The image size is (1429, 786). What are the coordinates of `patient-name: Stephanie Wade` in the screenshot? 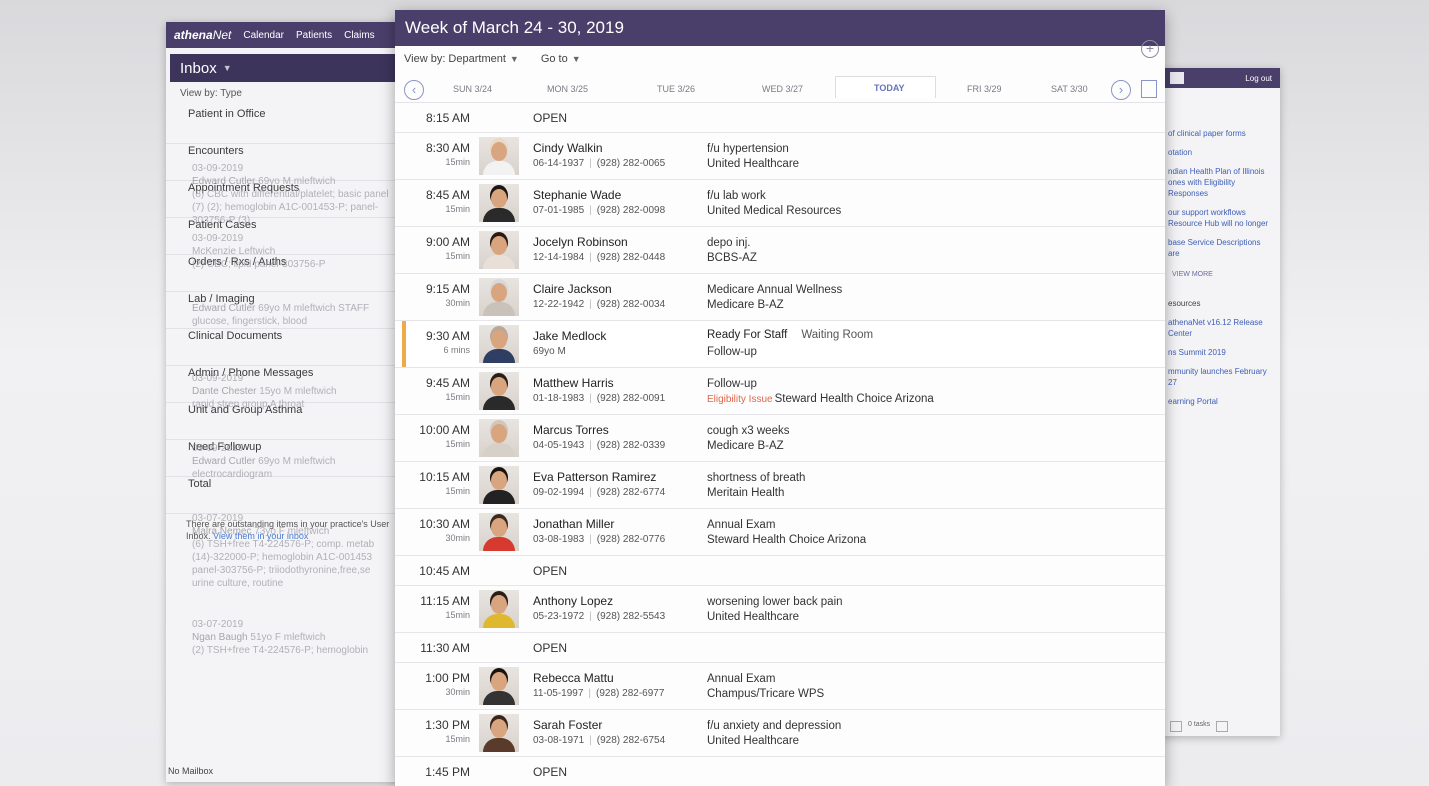 It's located at (577, 195).